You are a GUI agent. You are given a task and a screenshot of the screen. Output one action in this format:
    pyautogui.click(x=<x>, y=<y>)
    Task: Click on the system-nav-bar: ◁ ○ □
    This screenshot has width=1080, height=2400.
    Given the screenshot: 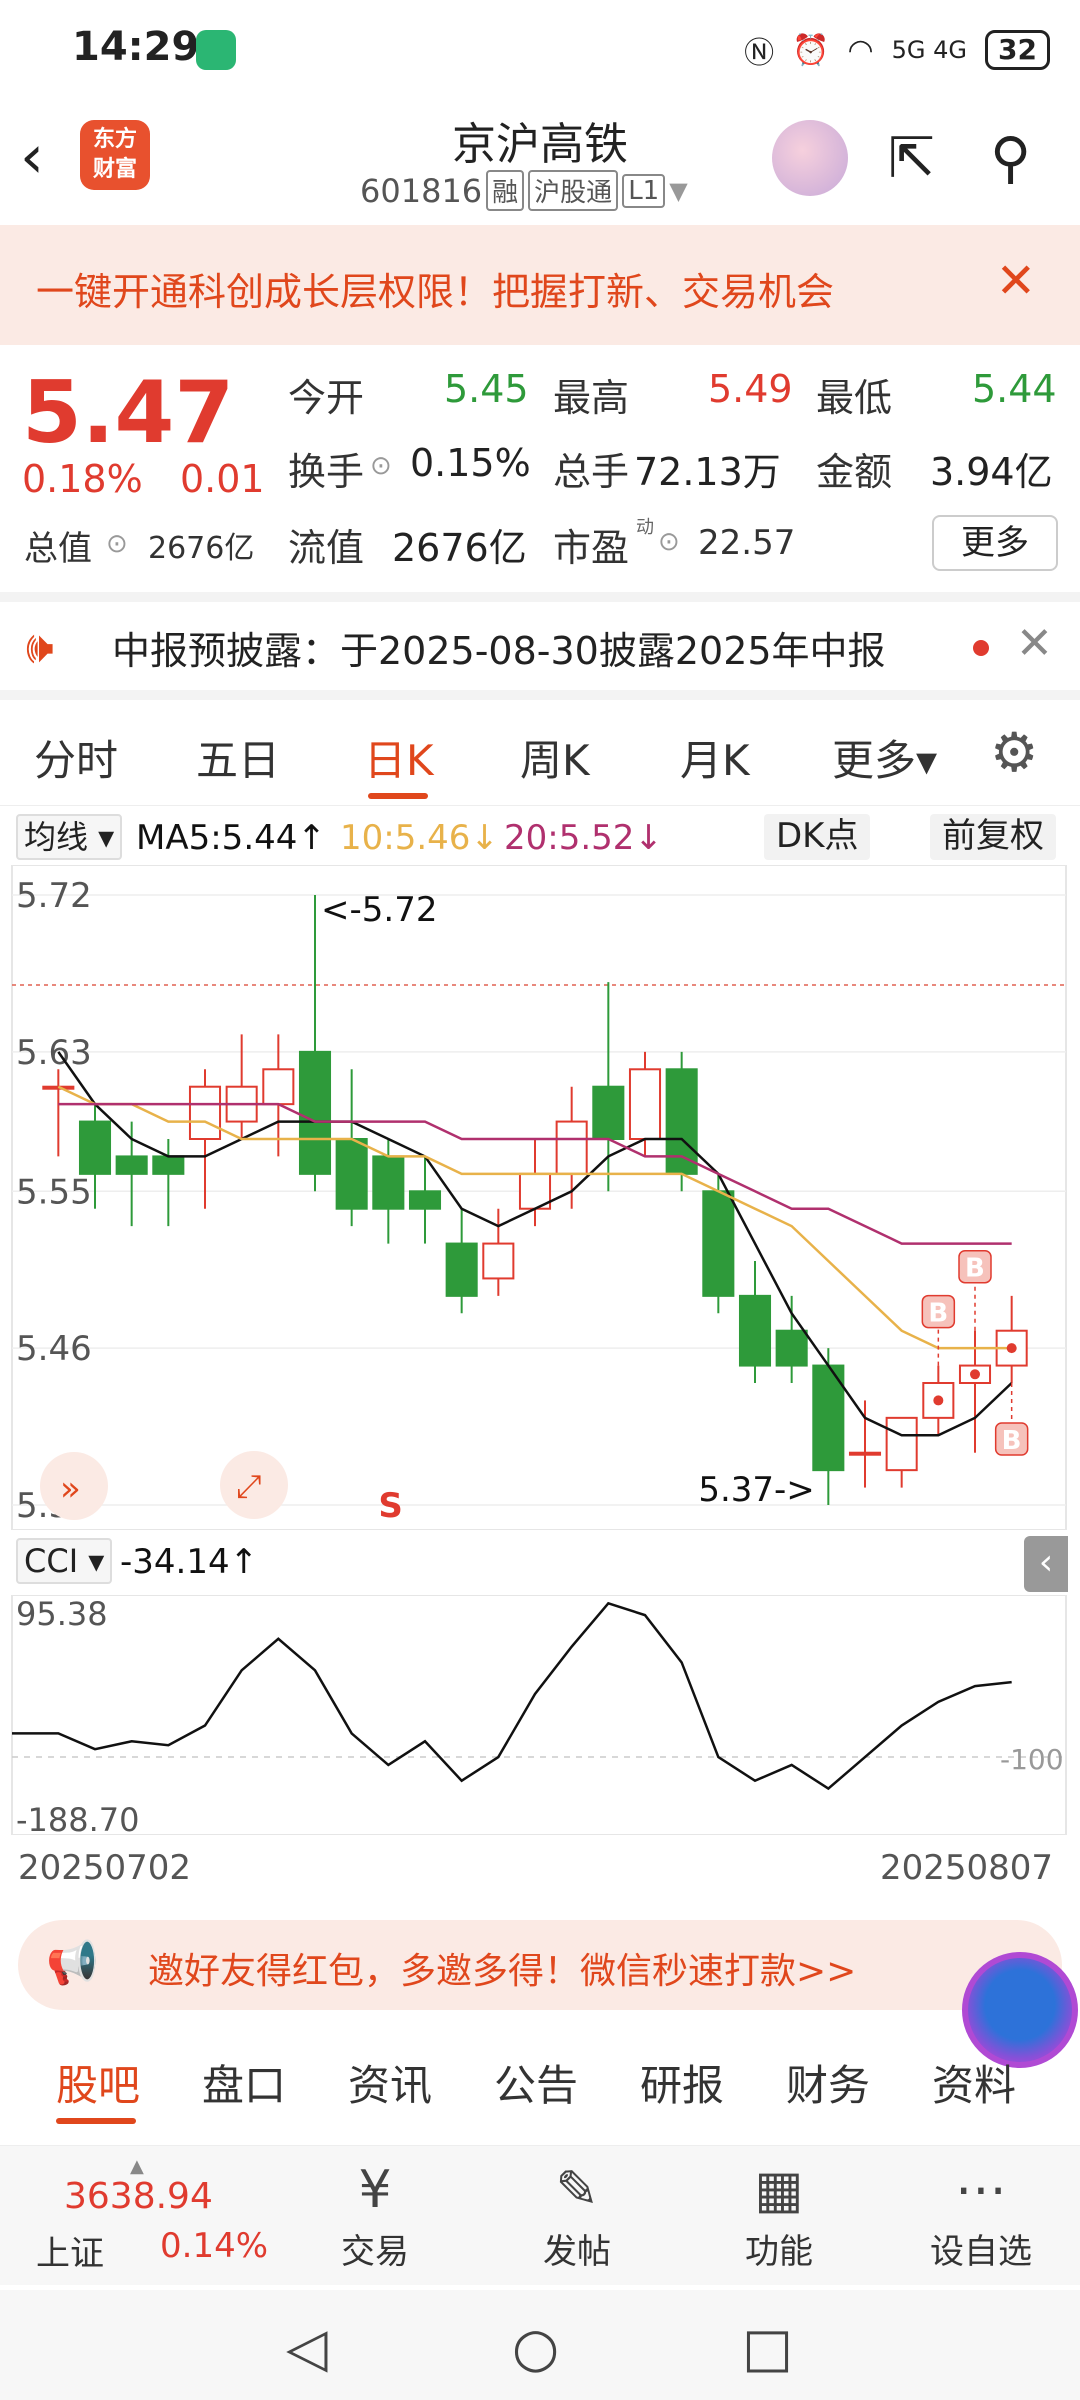 What is the action you would take?
    pyautogui.click(x=540, y=2345)
    